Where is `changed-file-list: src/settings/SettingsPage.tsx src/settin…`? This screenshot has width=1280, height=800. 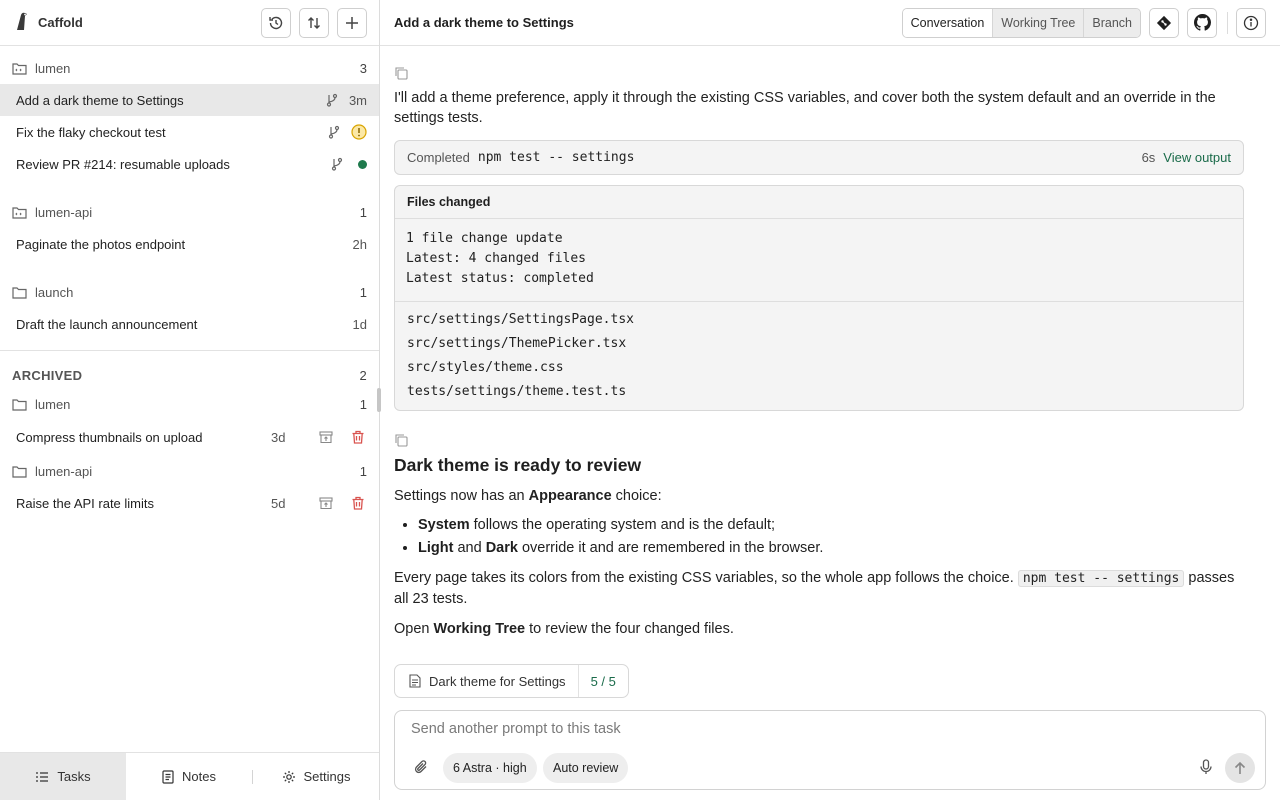 changed-file-list: src/settings/SettingsPage.tsx src/settin… is located at coordinates (819, 356).